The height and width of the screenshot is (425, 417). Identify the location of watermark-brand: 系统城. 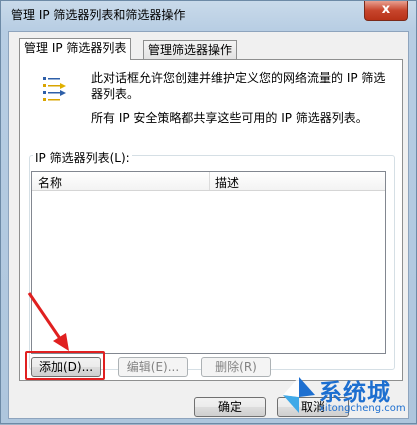
(355, 393).